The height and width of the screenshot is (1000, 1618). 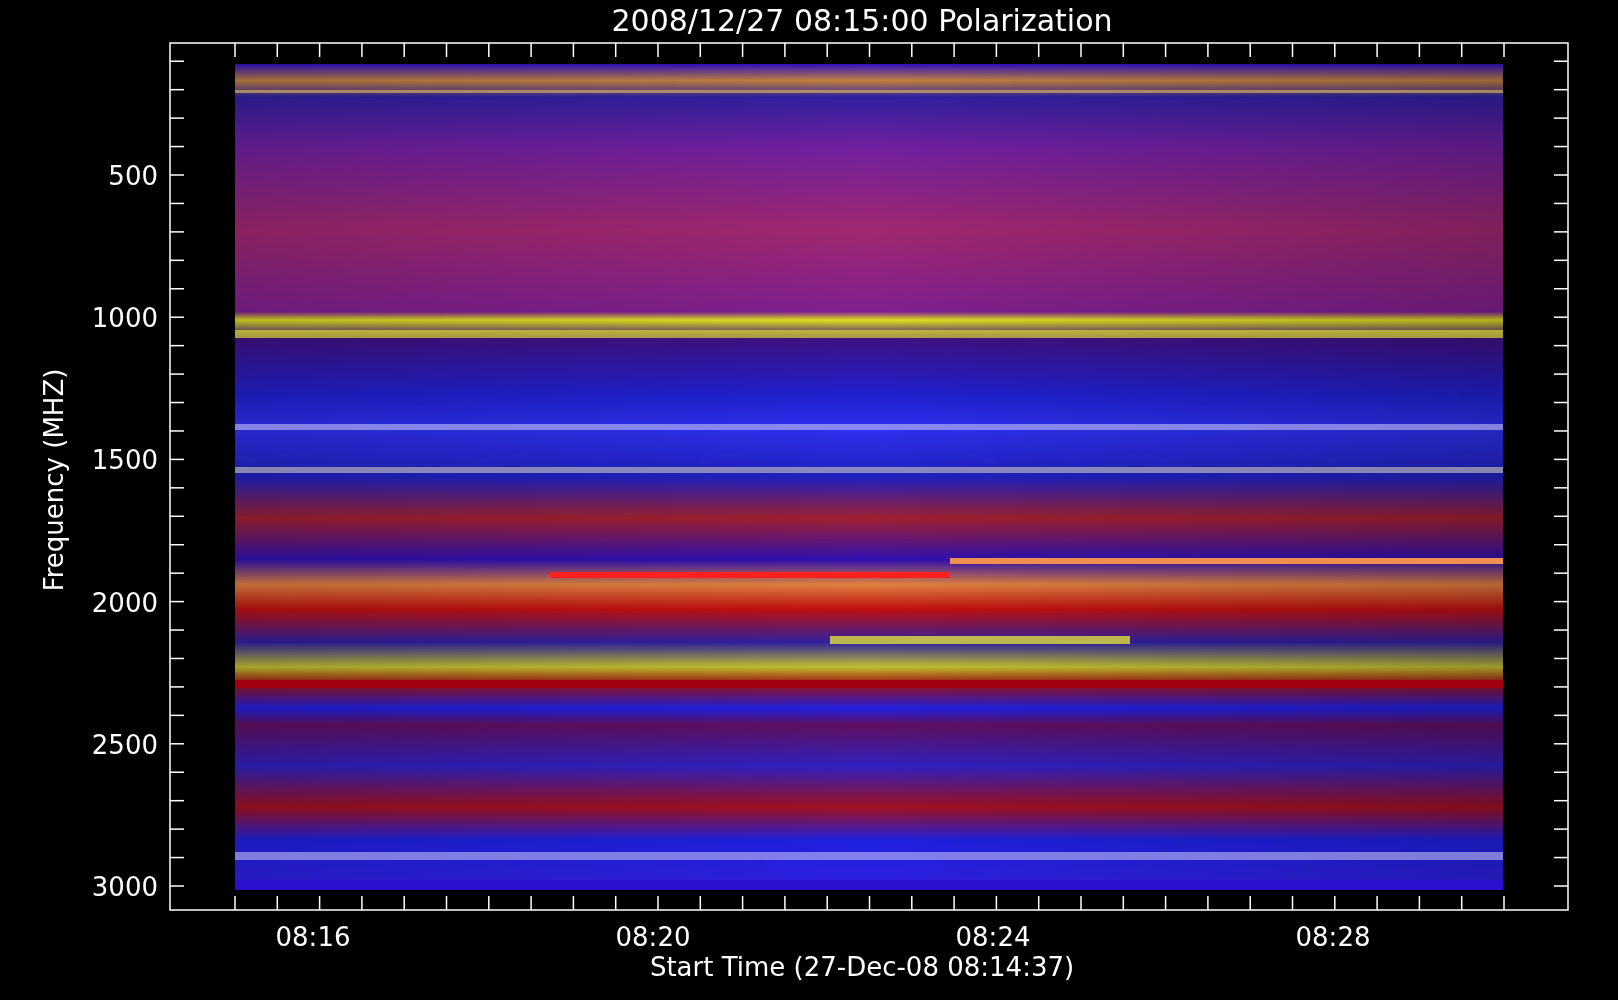 What do you see at coordinates (54, 480) in the screenshot?
I see `y-axis-label: Frequency (MHZ)` at bounding box center [54, 480].